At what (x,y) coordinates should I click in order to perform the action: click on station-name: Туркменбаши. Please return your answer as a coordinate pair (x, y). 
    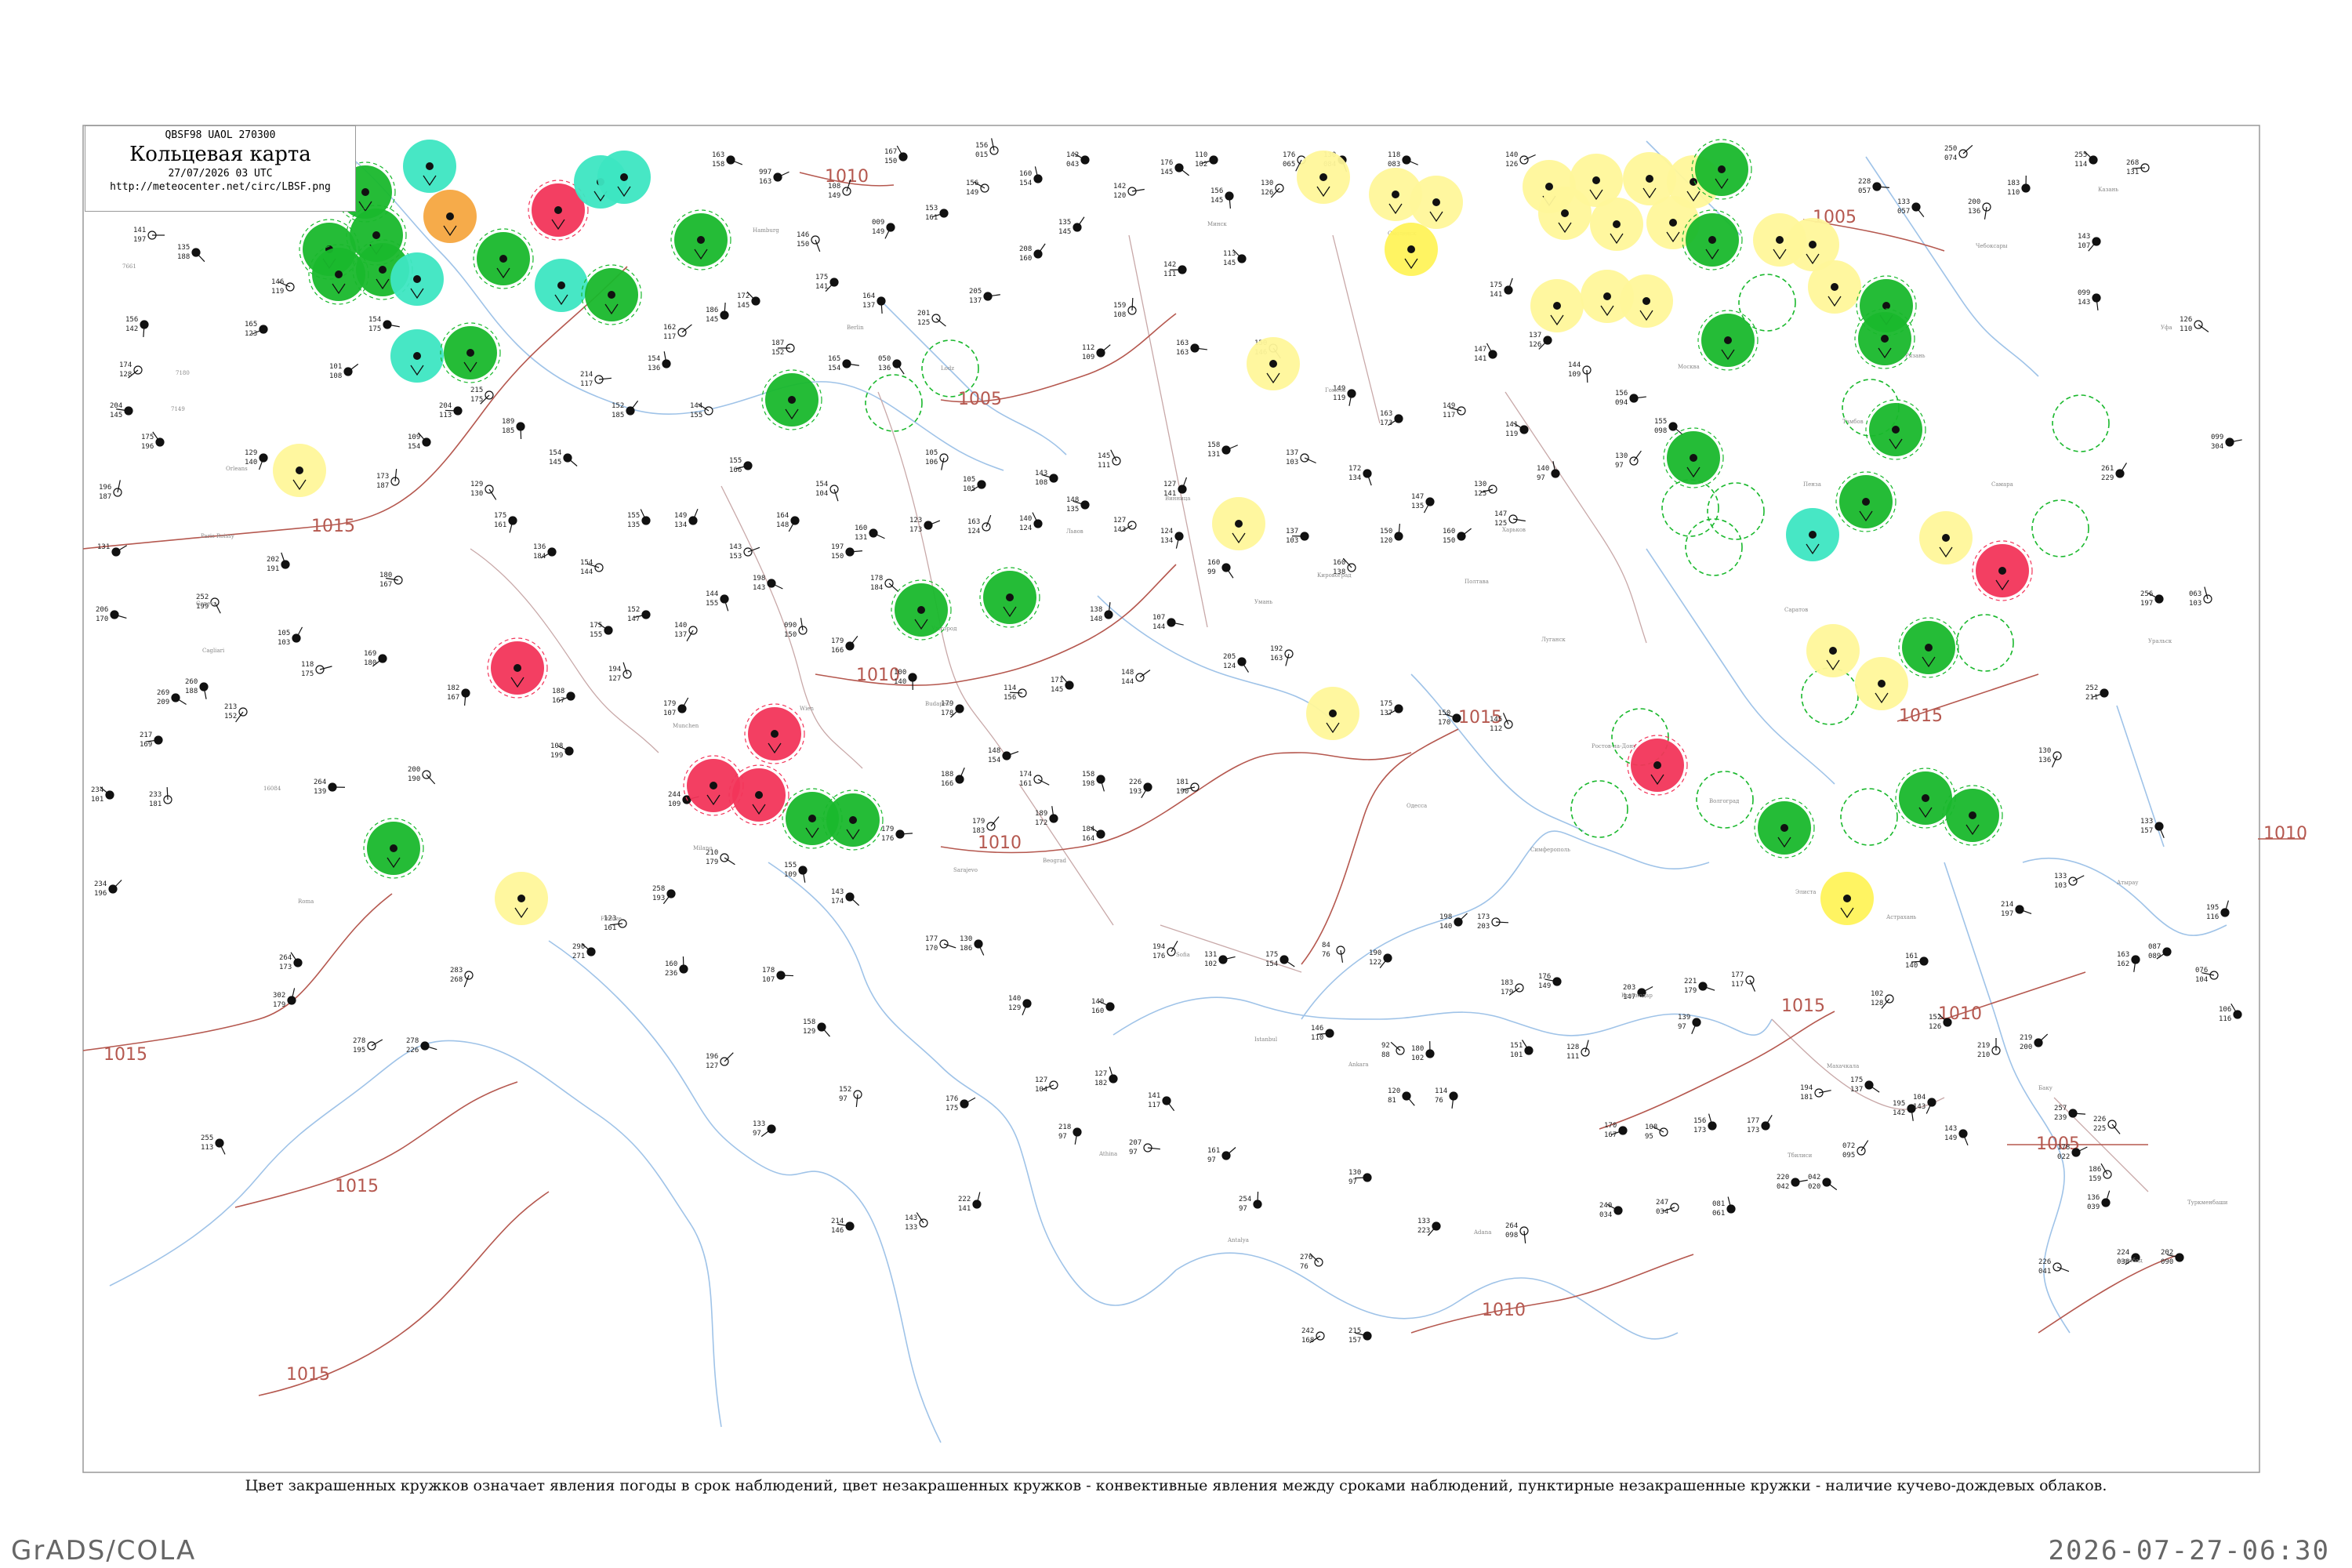
    Looking at the image, I should click on (2207, 1203).